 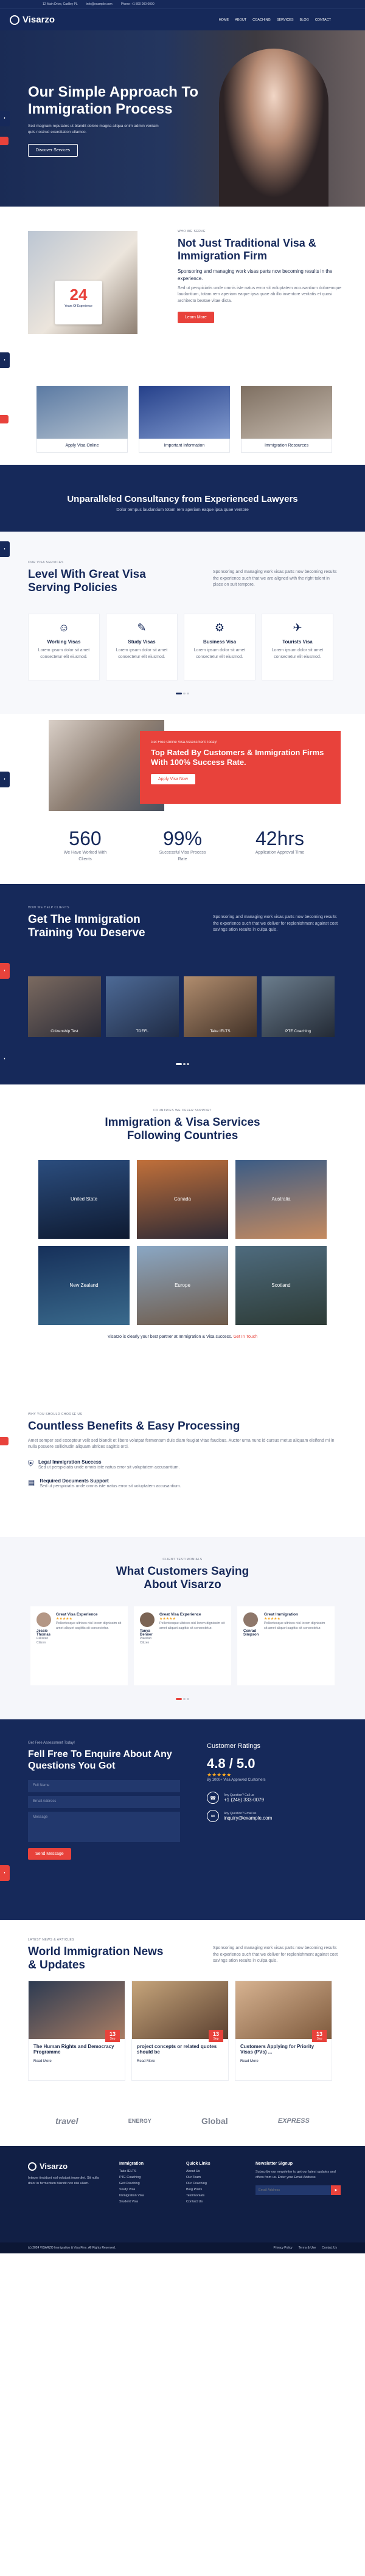 What do you see at coordinates (104, 1787) in the screenshot?
I see `name-field: Full Name` at bounding box center [104, 1787].